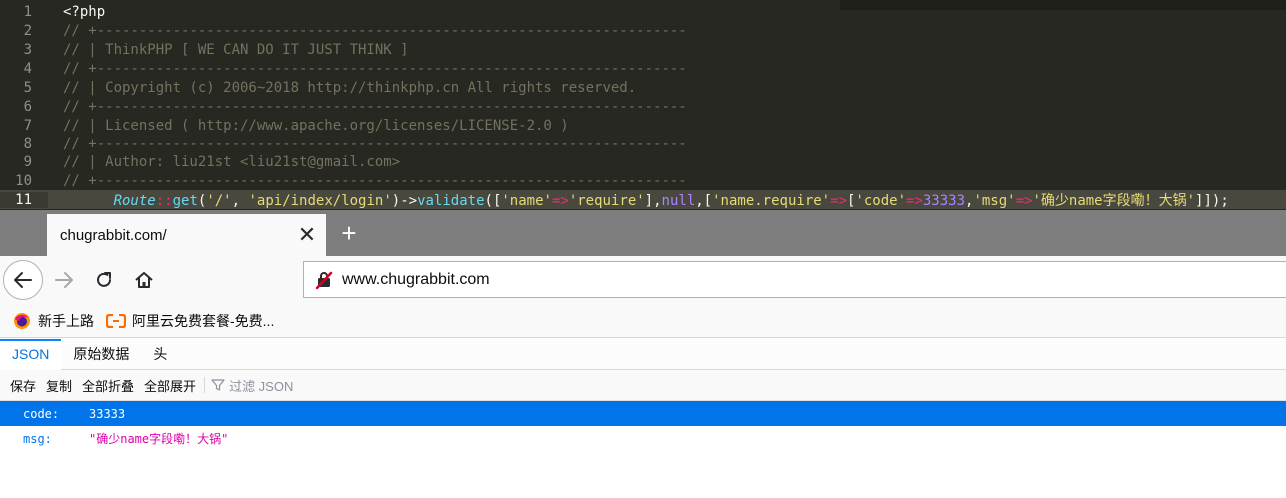 This screenshot has height=498, width=1286. What do you see at coordinates (159, 439) in the screenshot?
I see `json-value: "确少name字段嘞！大锅"` at bounding box center [159, 439].